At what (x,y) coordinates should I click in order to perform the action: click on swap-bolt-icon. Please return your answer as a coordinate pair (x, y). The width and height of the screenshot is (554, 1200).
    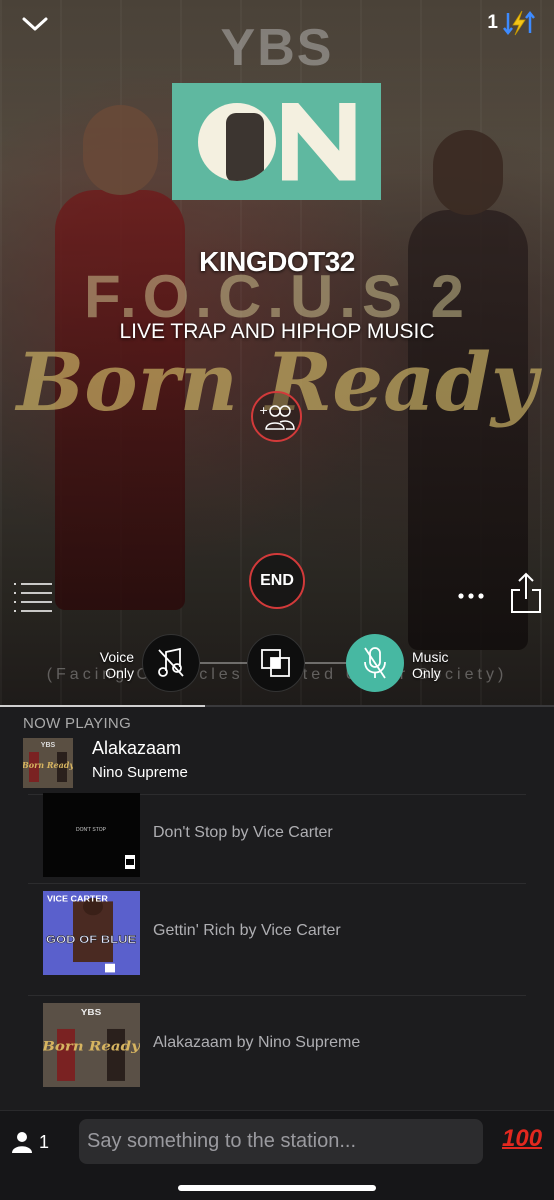
    Looking at the image, I should click on (519, 23).